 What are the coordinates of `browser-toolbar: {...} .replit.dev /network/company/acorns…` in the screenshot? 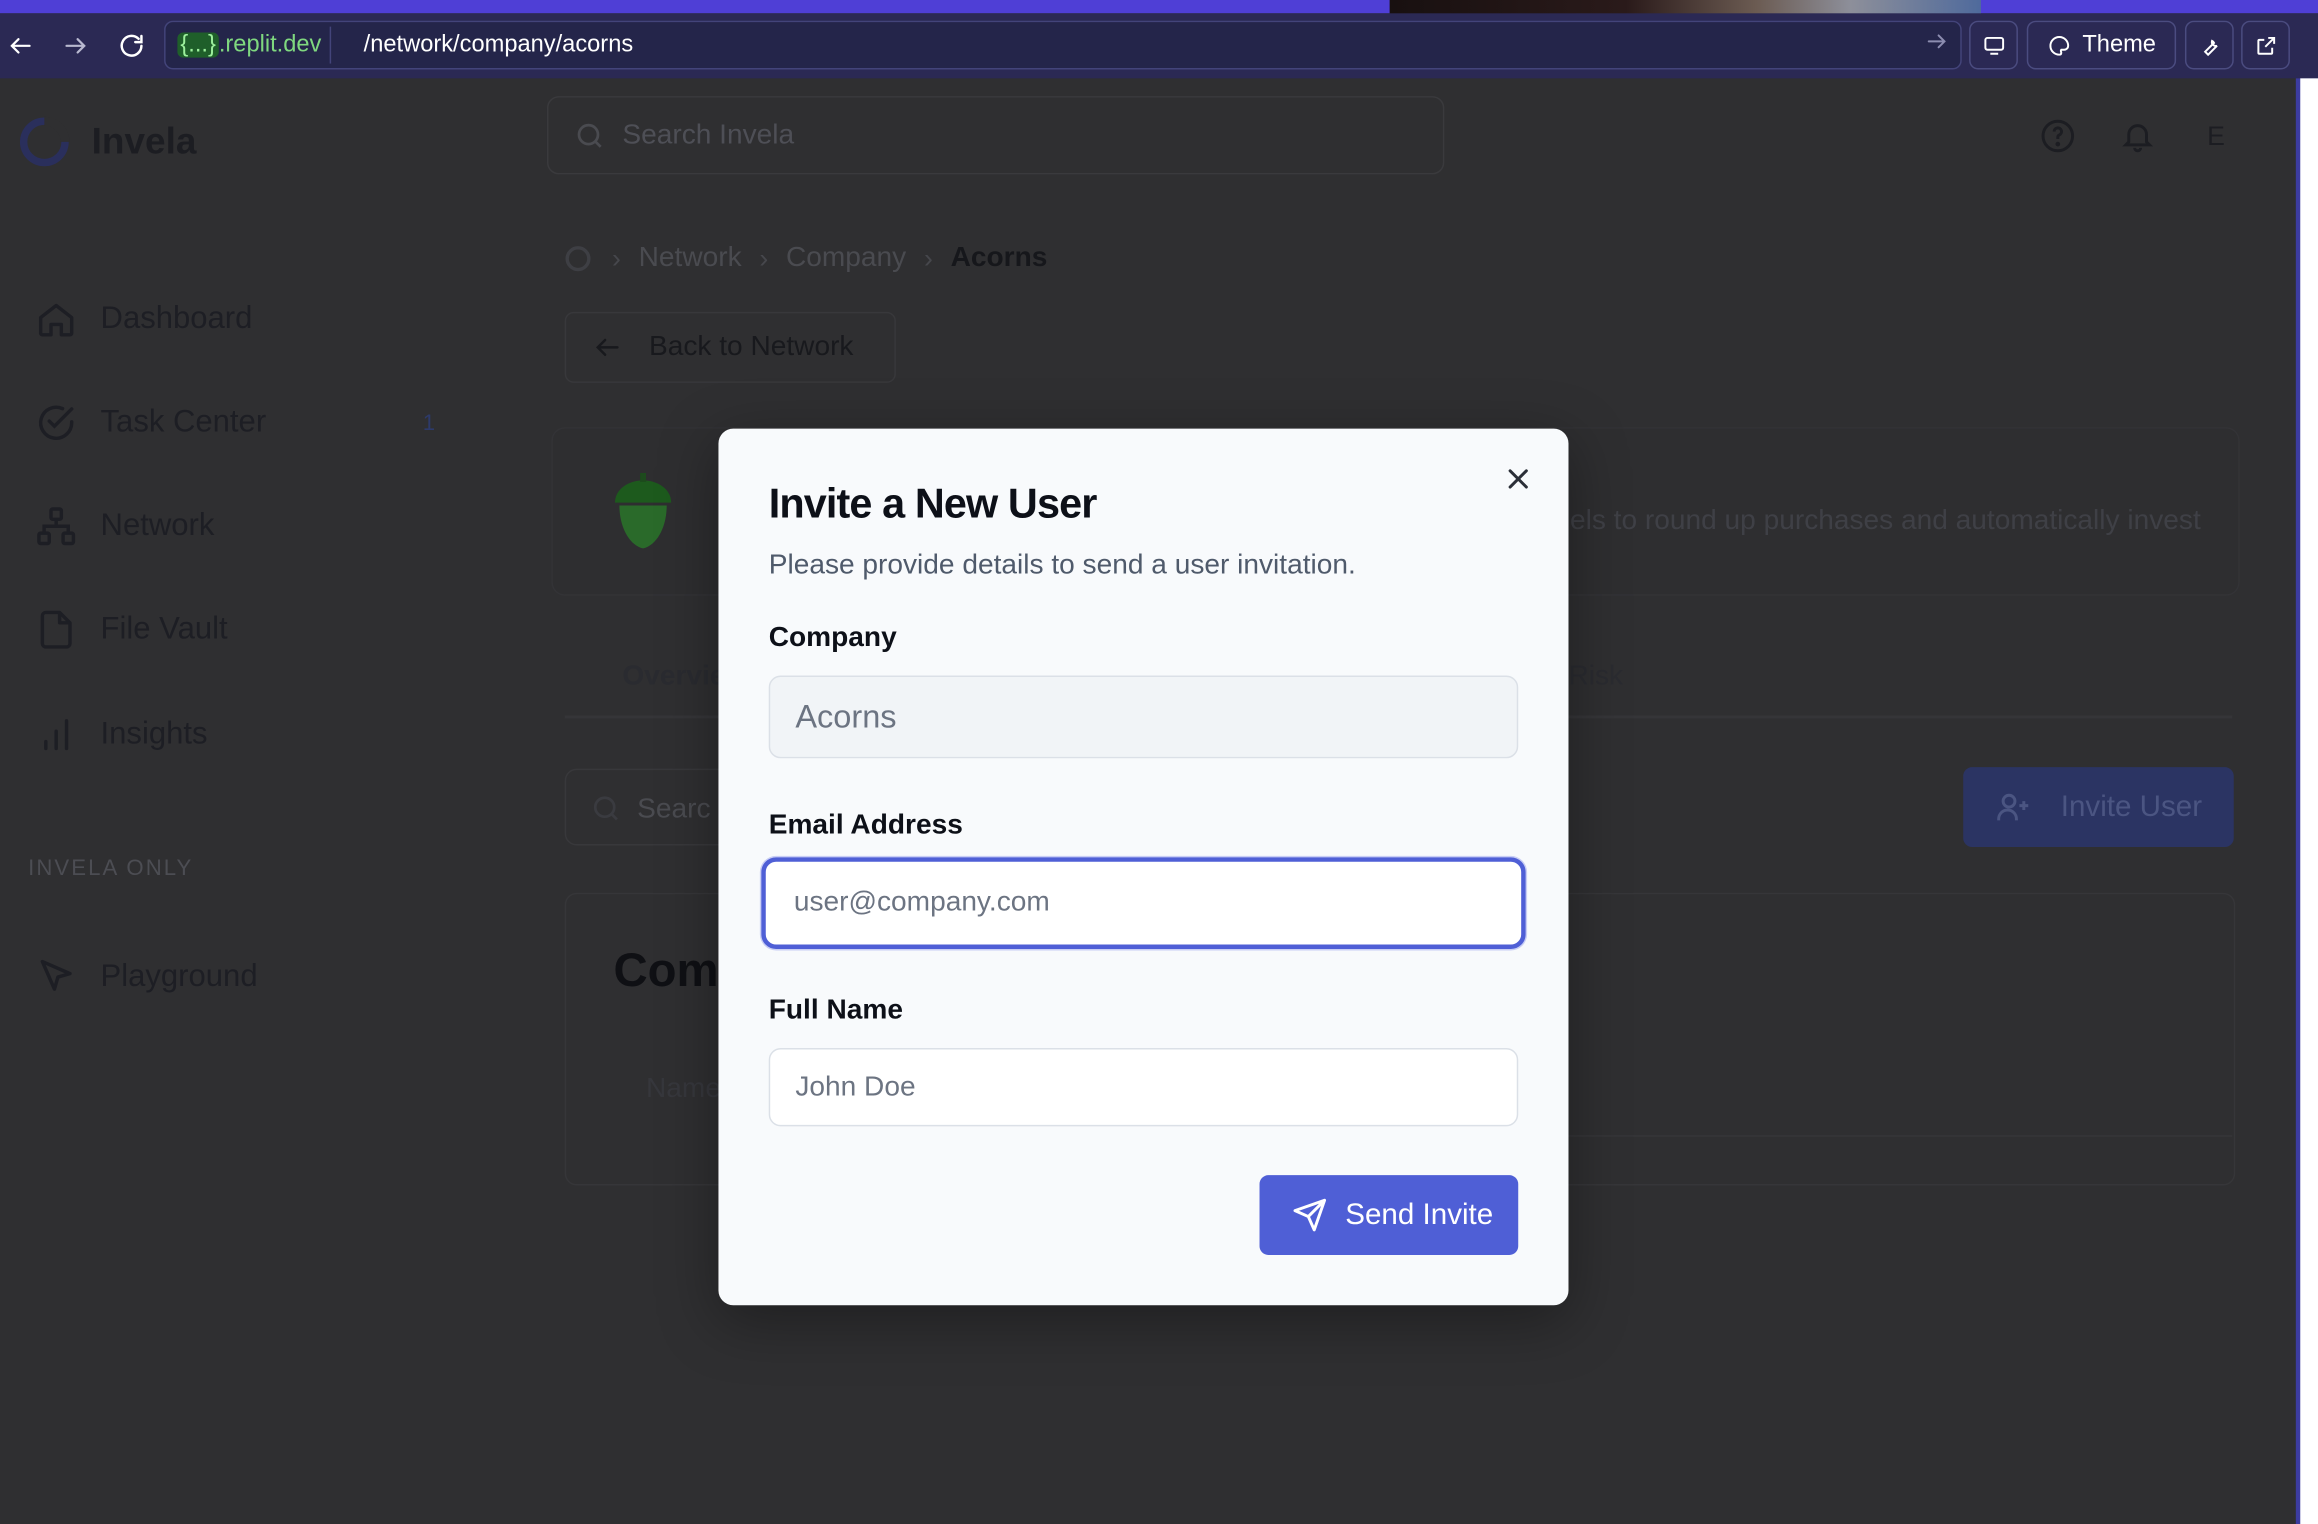 It's located at (1159, 46).